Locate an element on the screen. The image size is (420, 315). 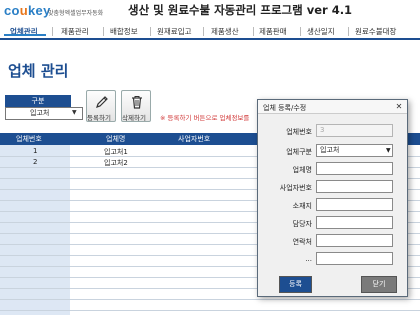
menu-item-product: 제품관리 is located at coordinates (75, 31).